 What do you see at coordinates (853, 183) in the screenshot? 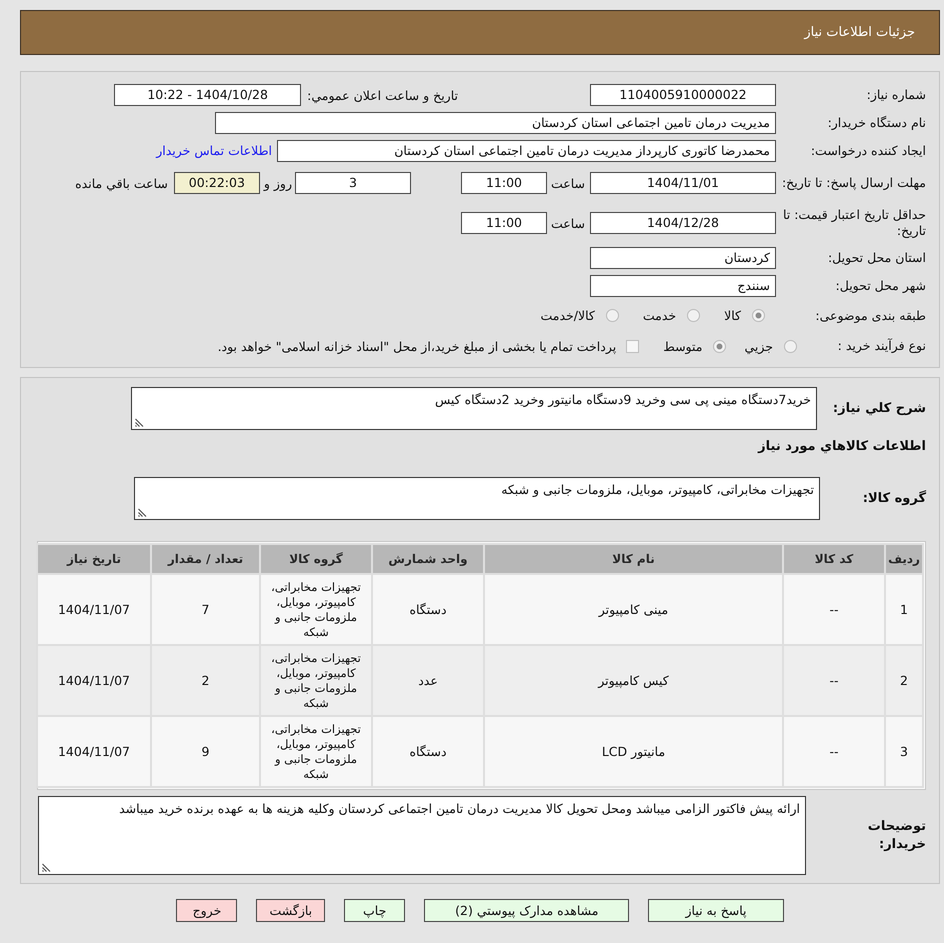
I see `reply-deadline-label: مهلت ارسال پاسخ: تا تاریخ:` at bounding box center [853, 183].